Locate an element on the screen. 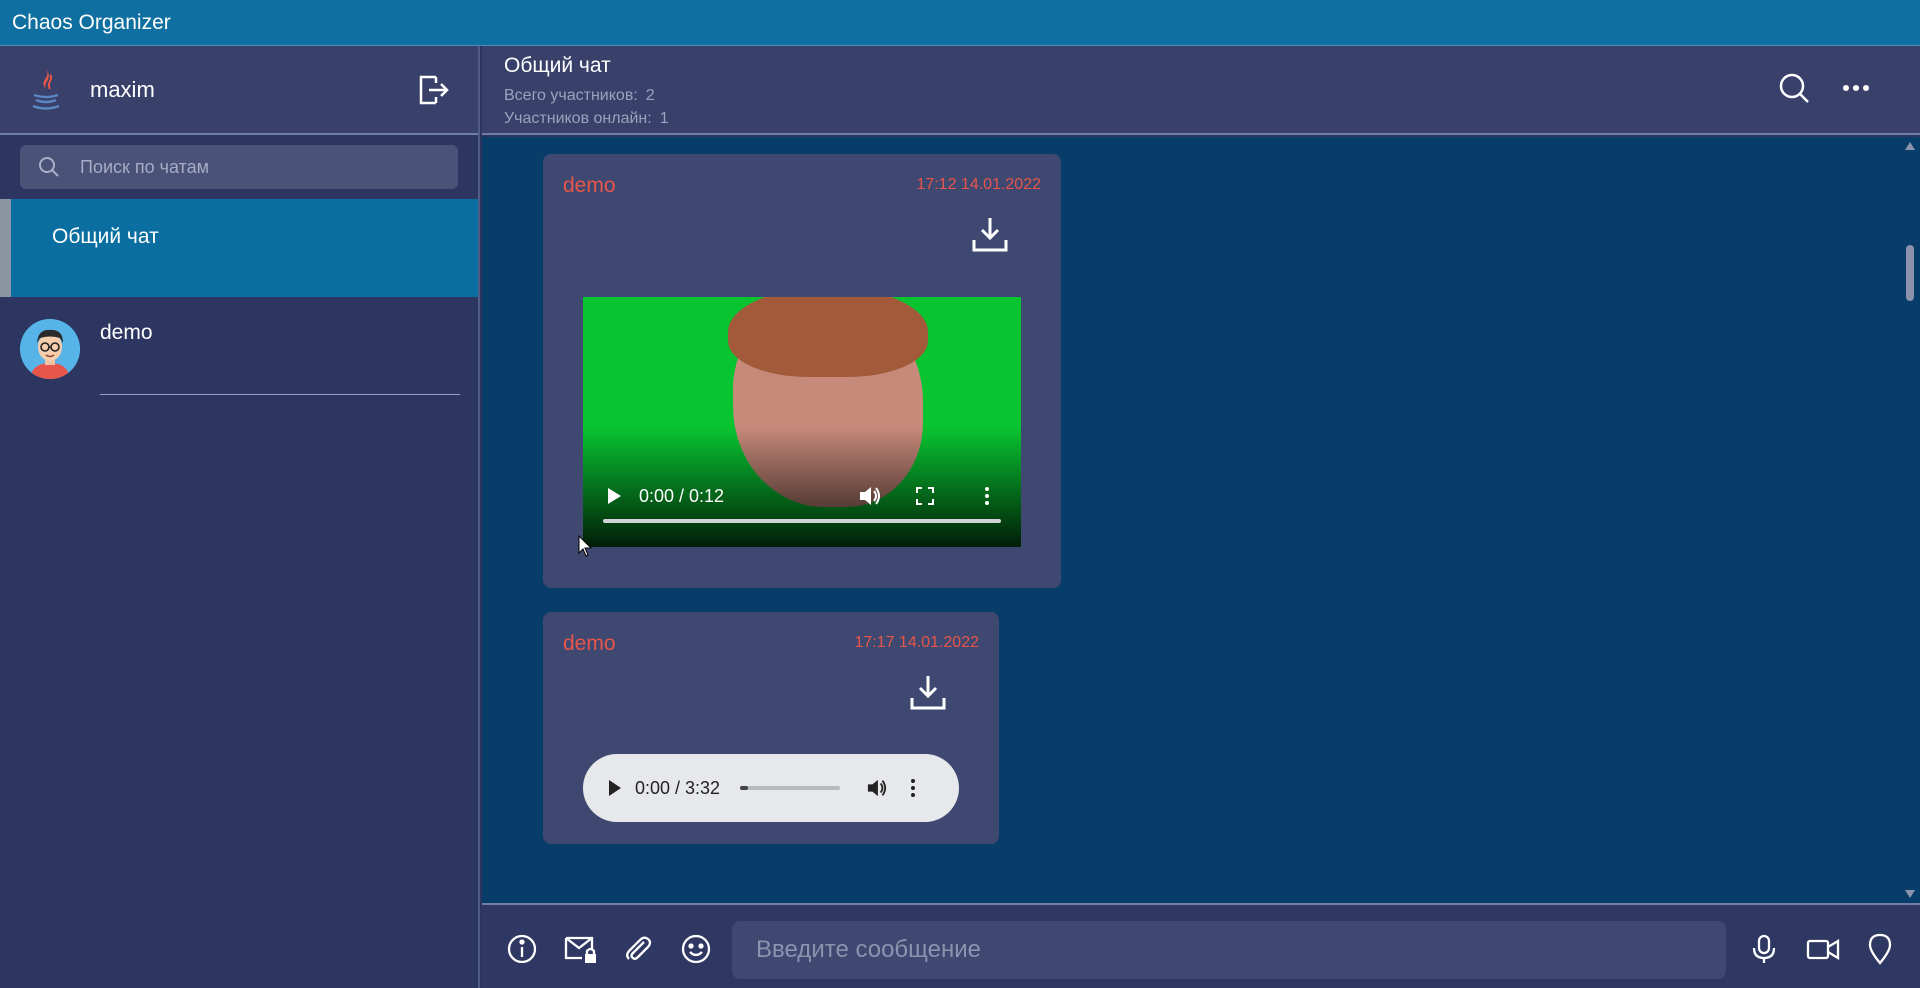 The width and height of the screenshot is (1920, 988). audio-progress-bar is located at coordinates (790, 788).